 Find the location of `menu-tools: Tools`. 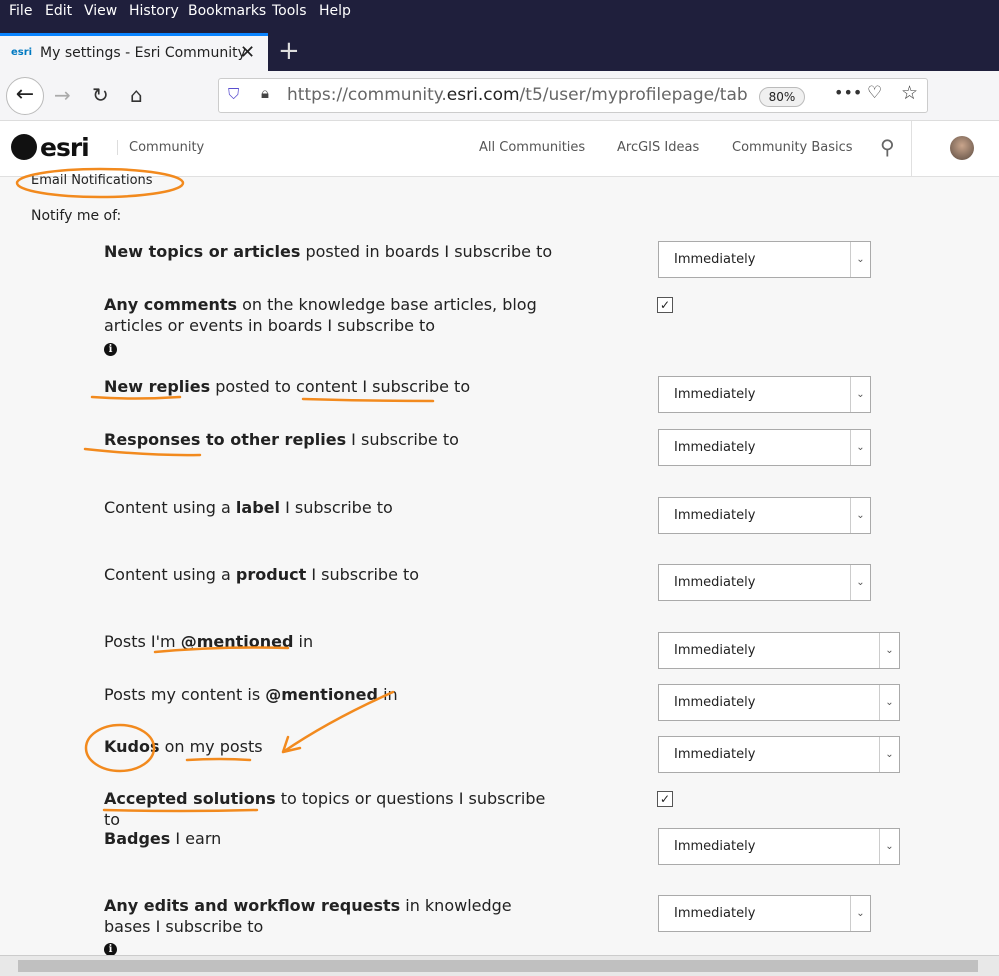

menu-tools: Tools is located at coordinates (289, 11).